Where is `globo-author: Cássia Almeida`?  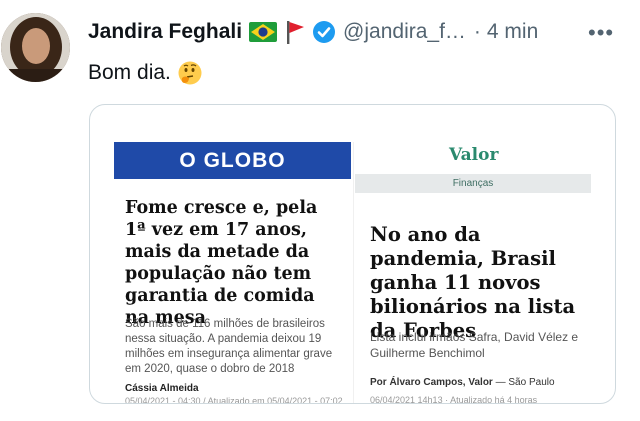
globo-author: Cássia Almeida is located at coordinates (162, 388).